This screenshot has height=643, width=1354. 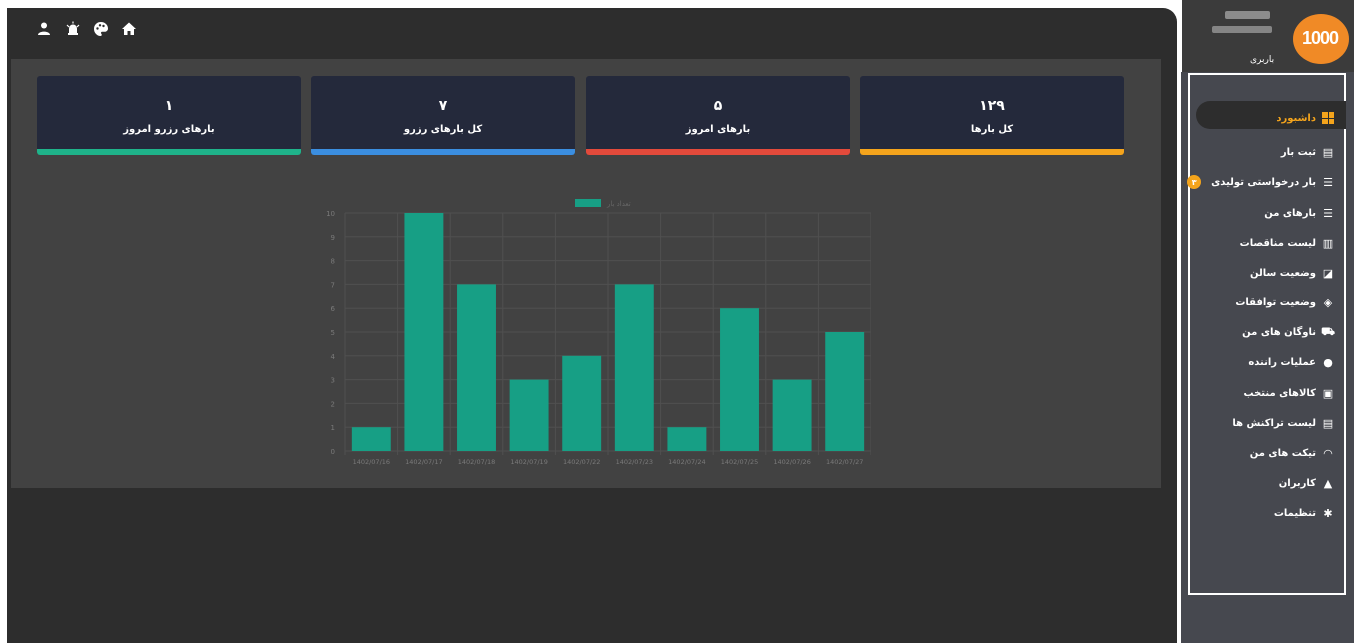 What do you see at coordinates (686, 462) in the screenshot?
I see `x-tick-label: 1402/07/24` at bounding box center [686, 462].